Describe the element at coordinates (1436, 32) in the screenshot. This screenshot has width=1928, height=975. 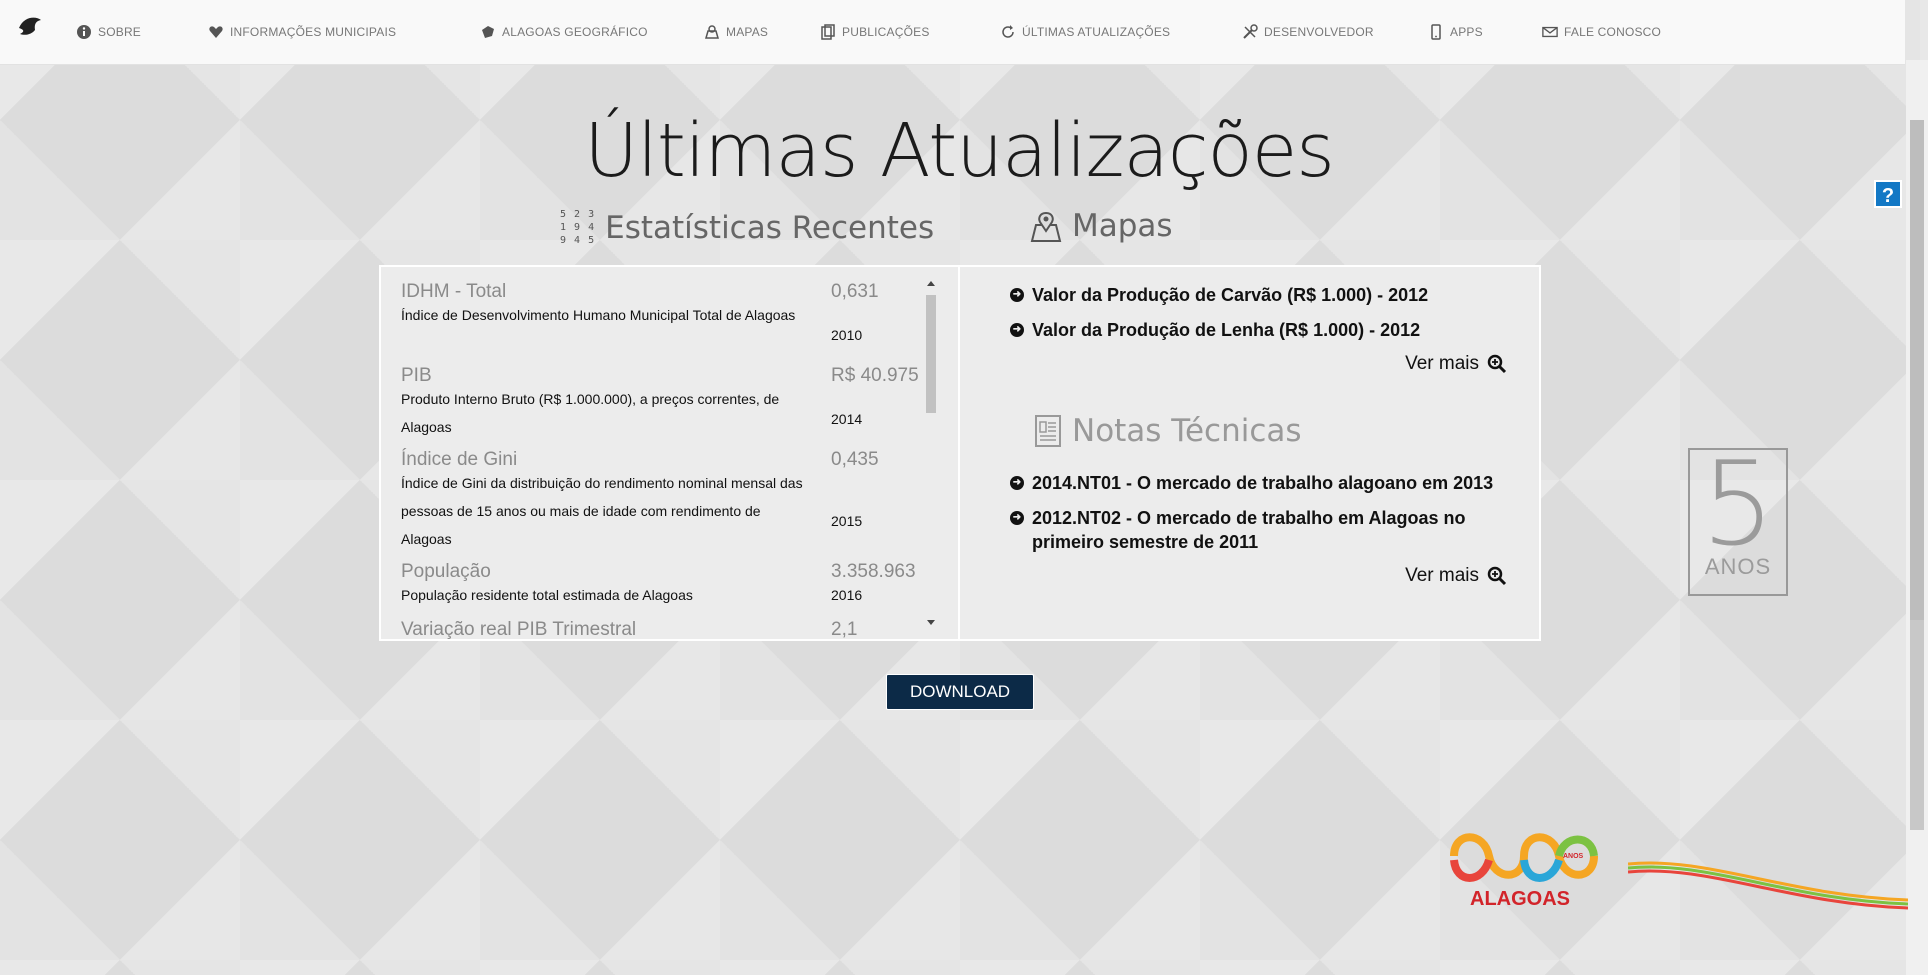
I see `mobile-icon` at that location.